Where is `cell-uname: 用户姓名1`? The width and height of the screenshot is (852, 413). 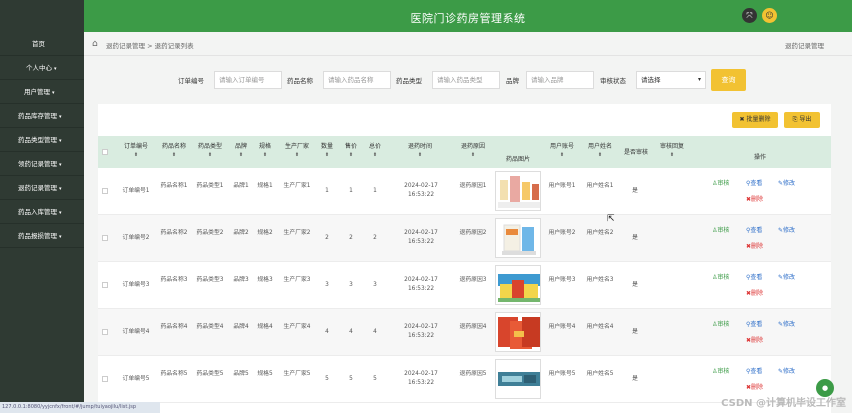 cell-uname: 用户姓名1 is located at coordinates (600, 186).